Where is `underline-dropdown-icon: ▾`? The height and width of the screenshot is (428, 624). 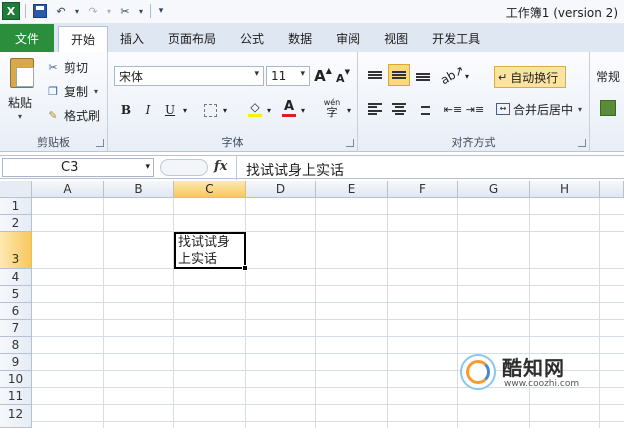 underline-dropdown-icon: ▾ is located at coordinates (185, 110).